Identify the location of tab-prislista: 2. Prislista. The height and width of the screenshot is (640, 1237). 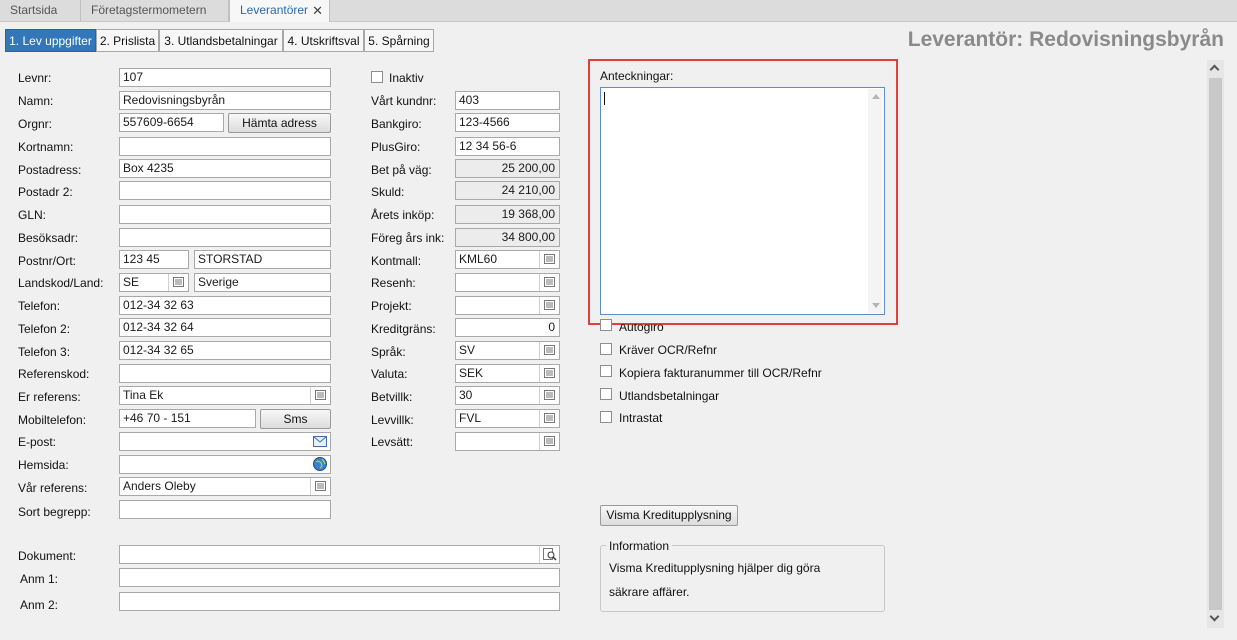
(127, 40).